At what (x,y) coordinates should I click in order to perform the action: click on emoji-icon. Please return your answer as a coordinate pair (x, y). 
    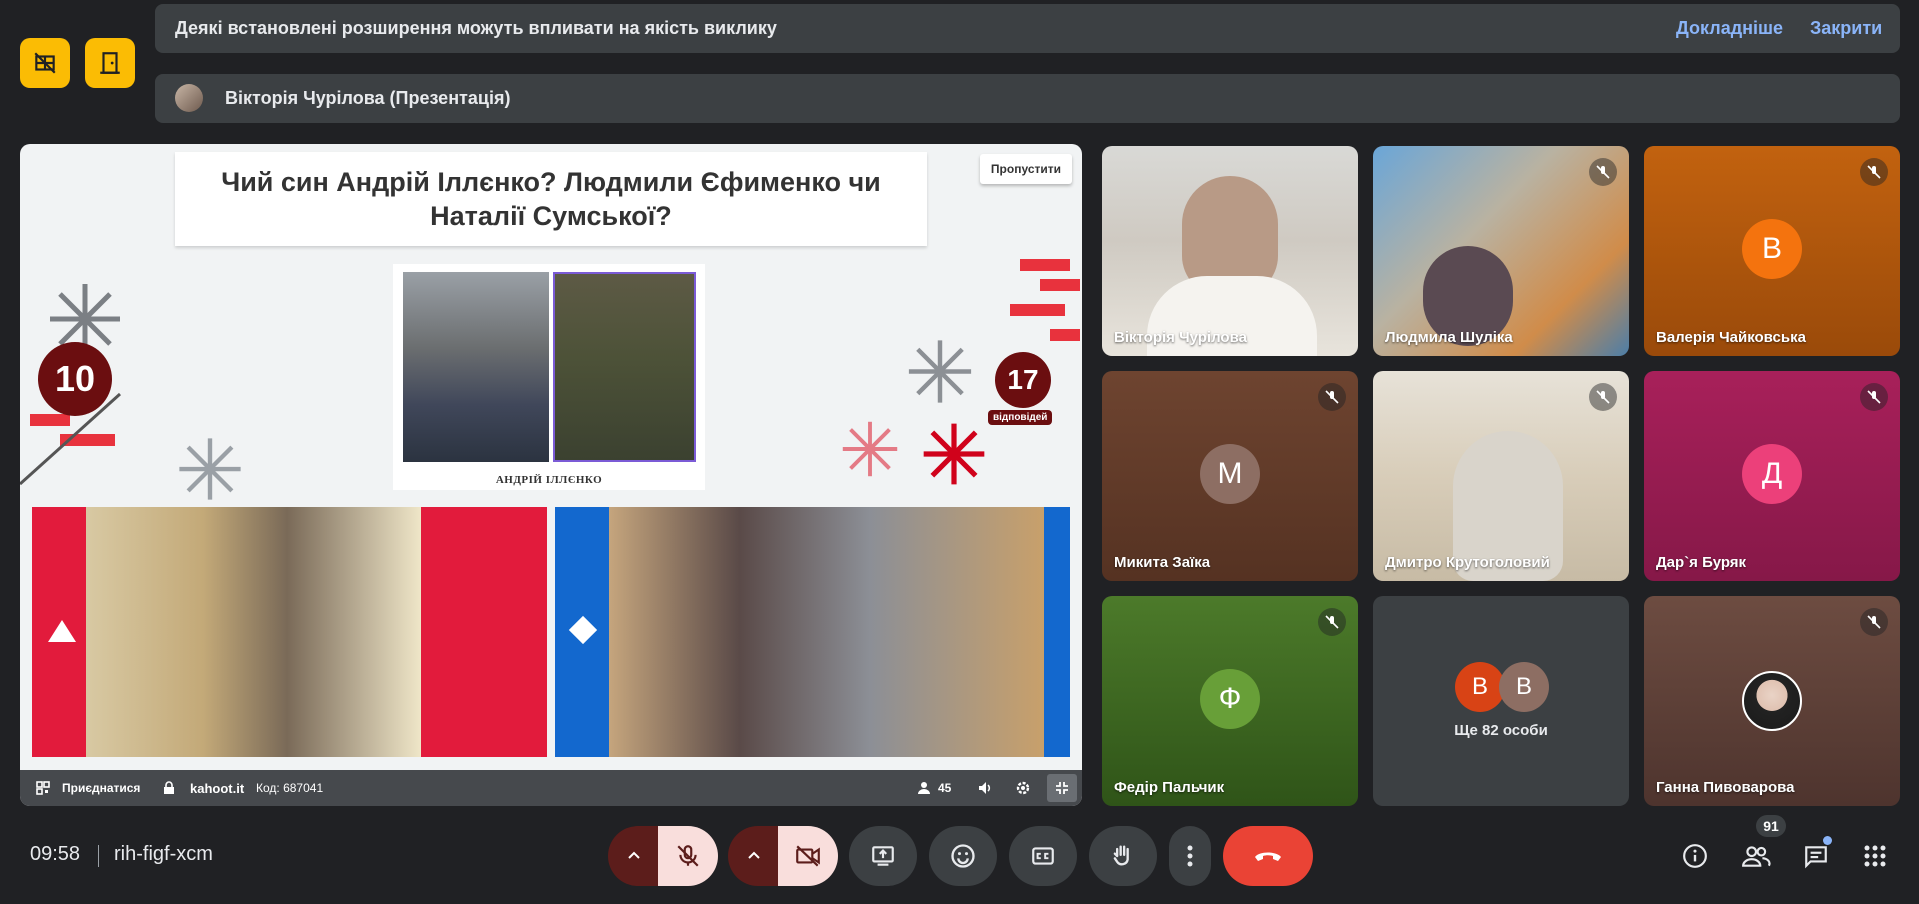
    Looking at the image, I should click on (963, 856).